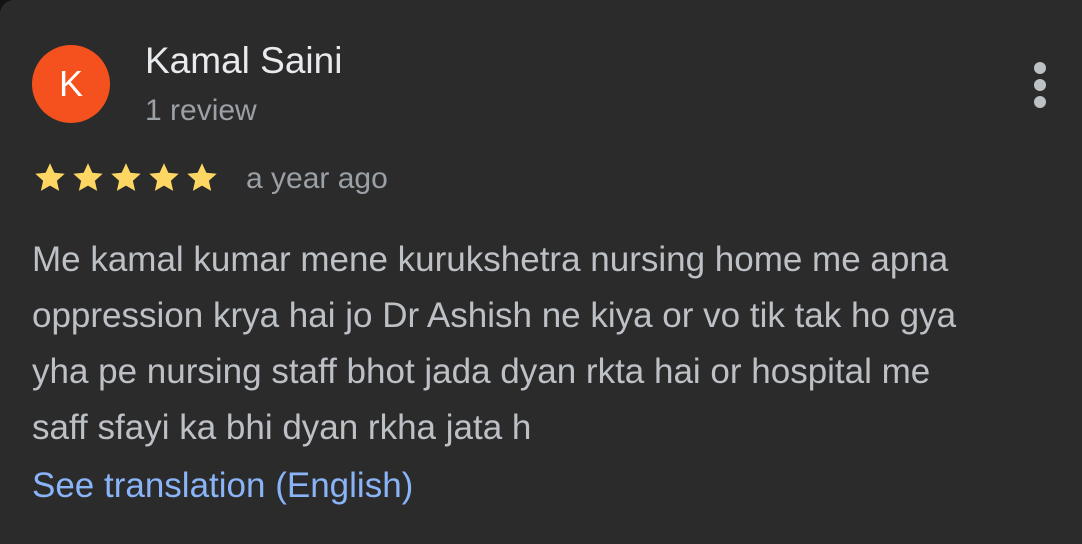  I want to click on review-text-line: saff sfayi ka bhi dyan rkha jata h, so click(282, 427).